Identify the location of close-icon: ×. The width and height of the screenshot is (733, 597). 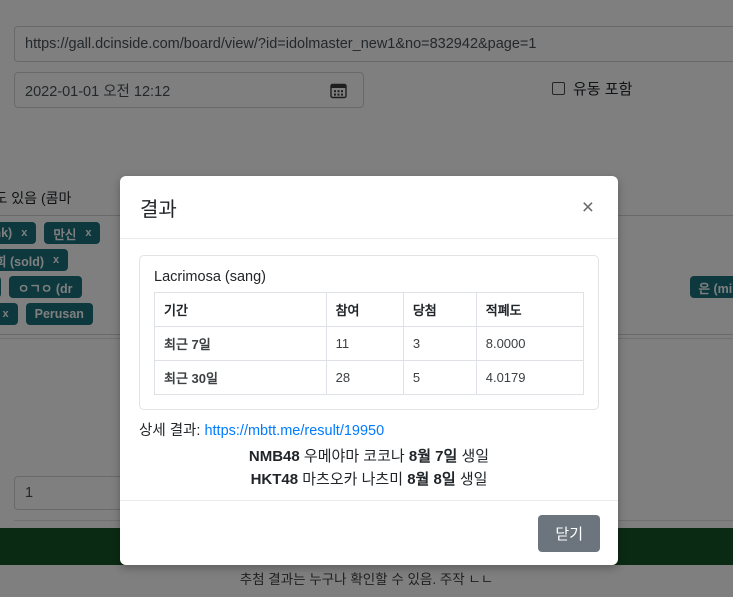
(588, 207).